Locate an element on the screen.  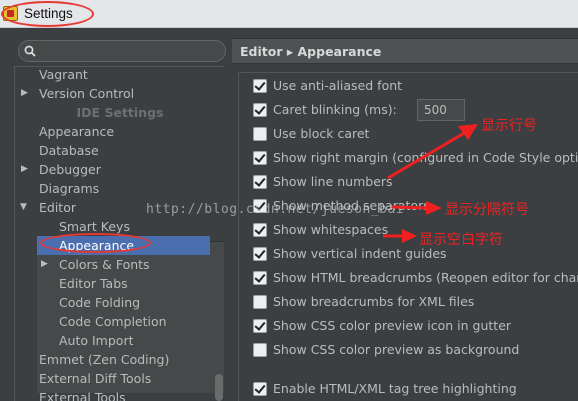
breadcrumb-current: Appearance is located at coordinates (339, 51).